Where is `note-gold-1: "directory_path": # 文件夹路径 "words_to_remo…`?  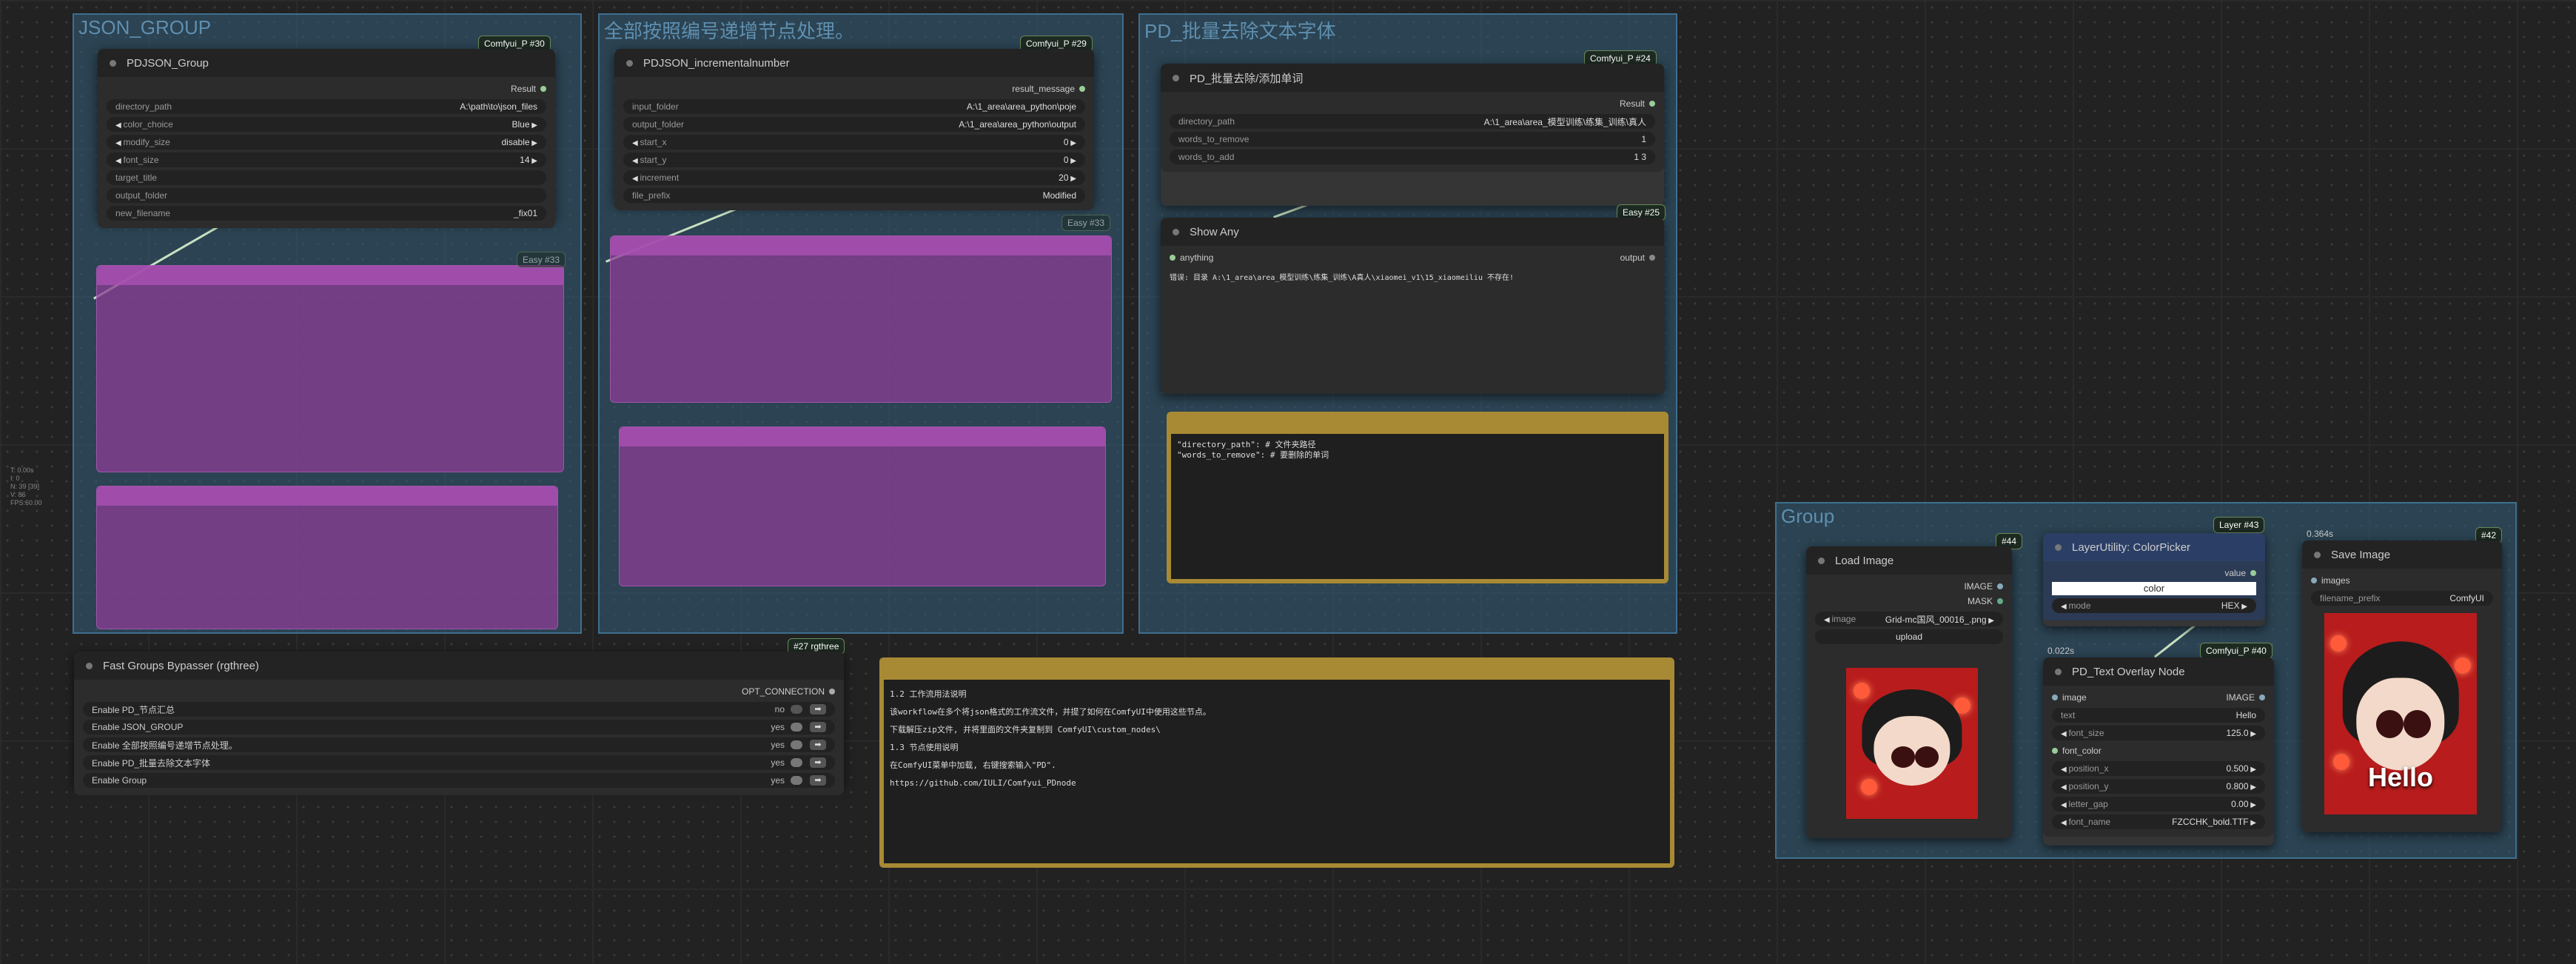
note-gold-1: "directory_path": # 文件夹路径 "words_to_remo… is located at coordinates (1417, 498).